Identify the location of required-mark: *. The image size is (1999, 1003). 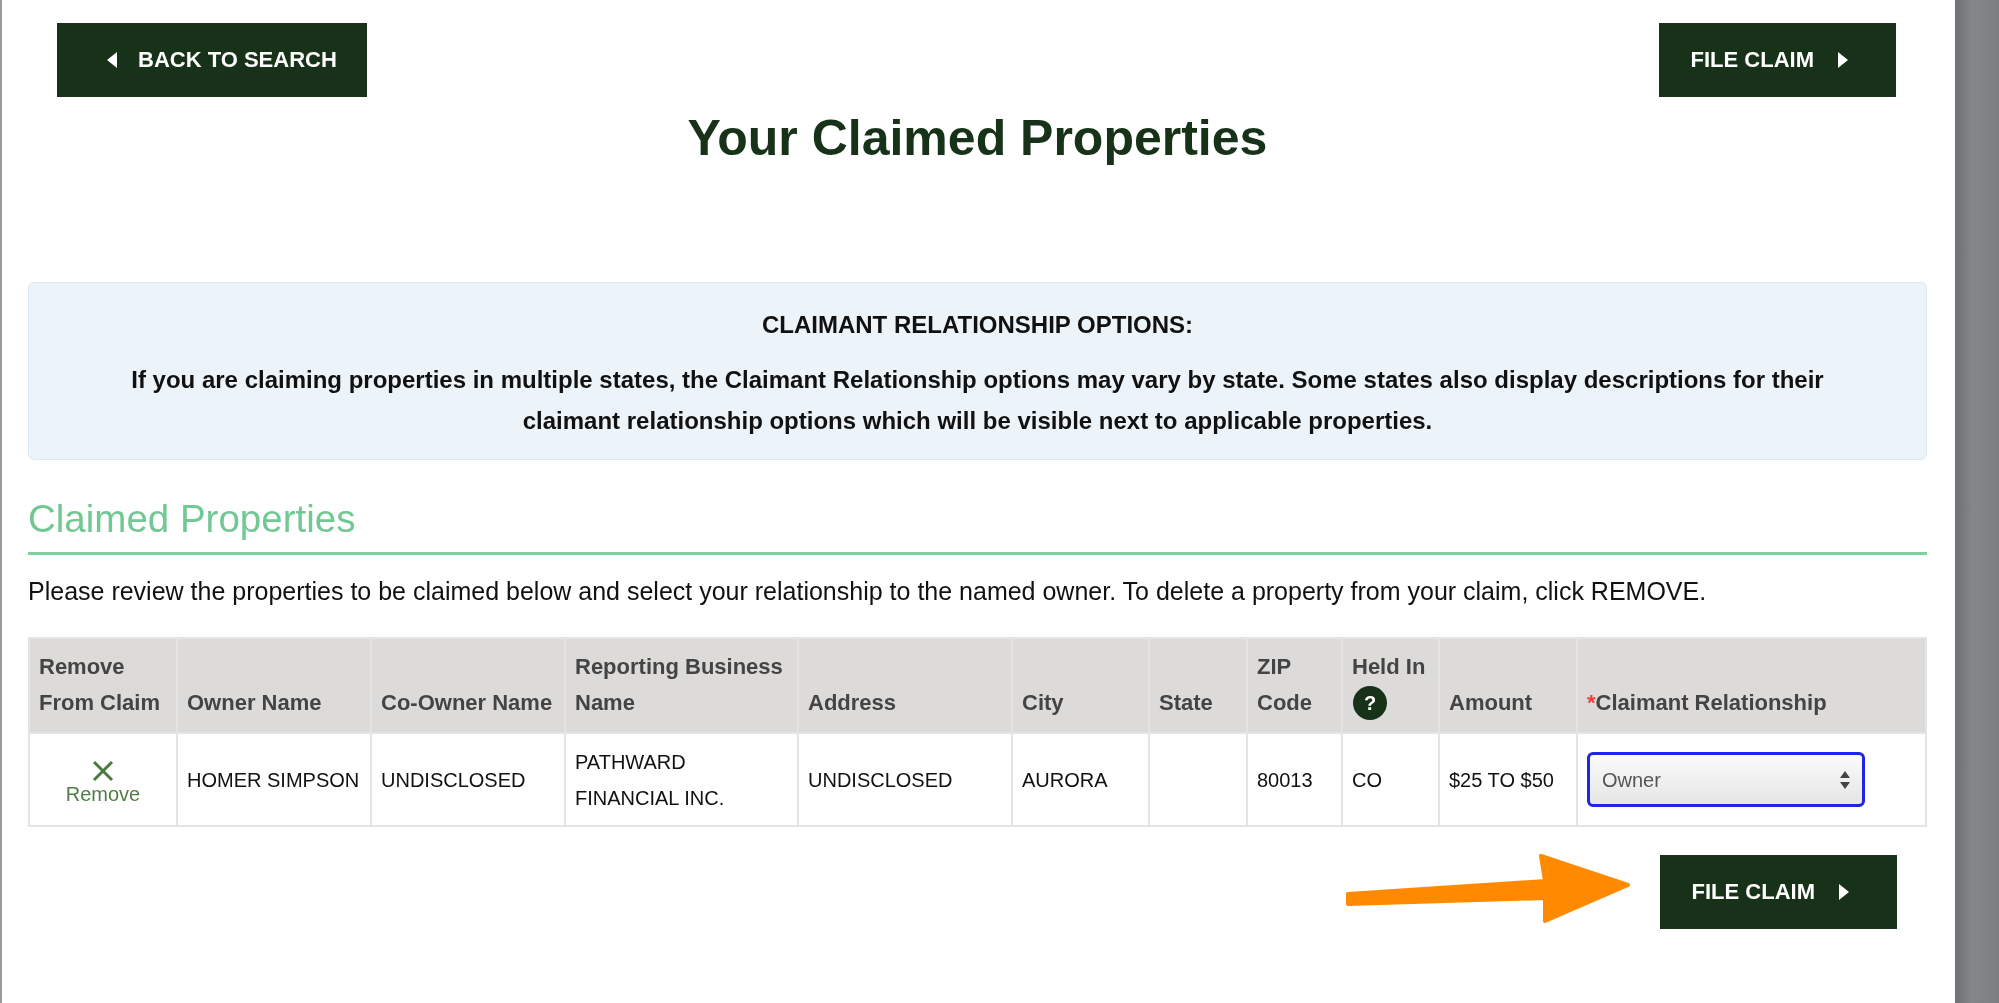
(1591, 702).